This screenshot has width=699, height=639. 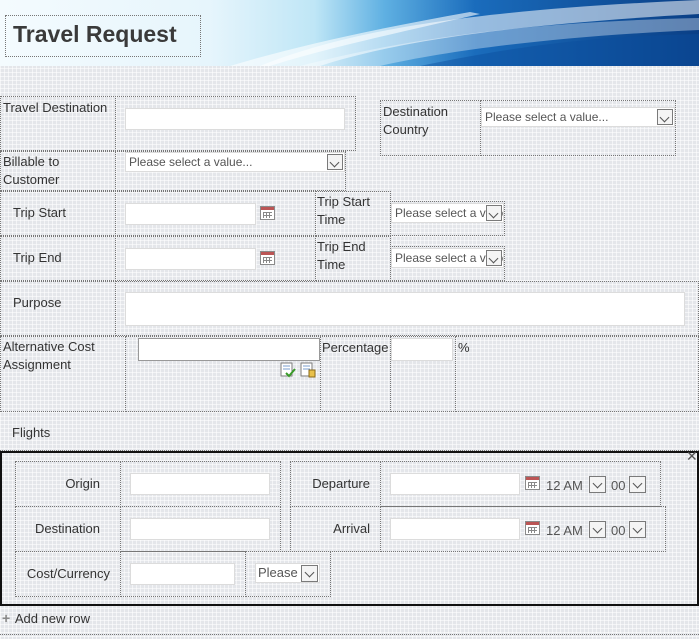 I want to click on travel-destination-cell: Travel Destination, so click(x=58, y=123).